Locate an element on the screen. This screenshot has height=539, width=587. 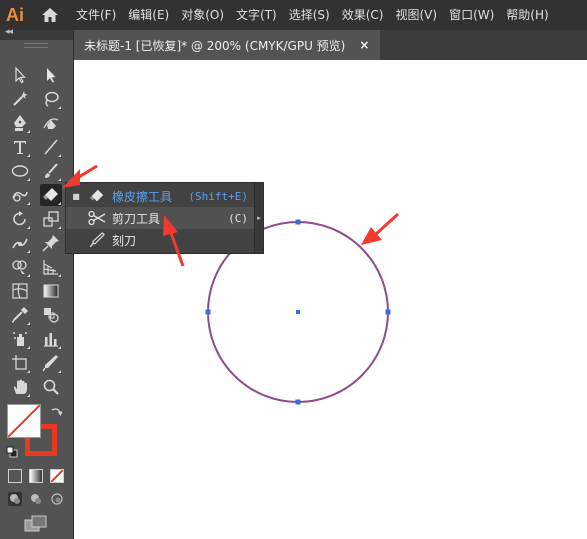
flyout-item-knife: 刻刀 is located at coordinates (161, 240).